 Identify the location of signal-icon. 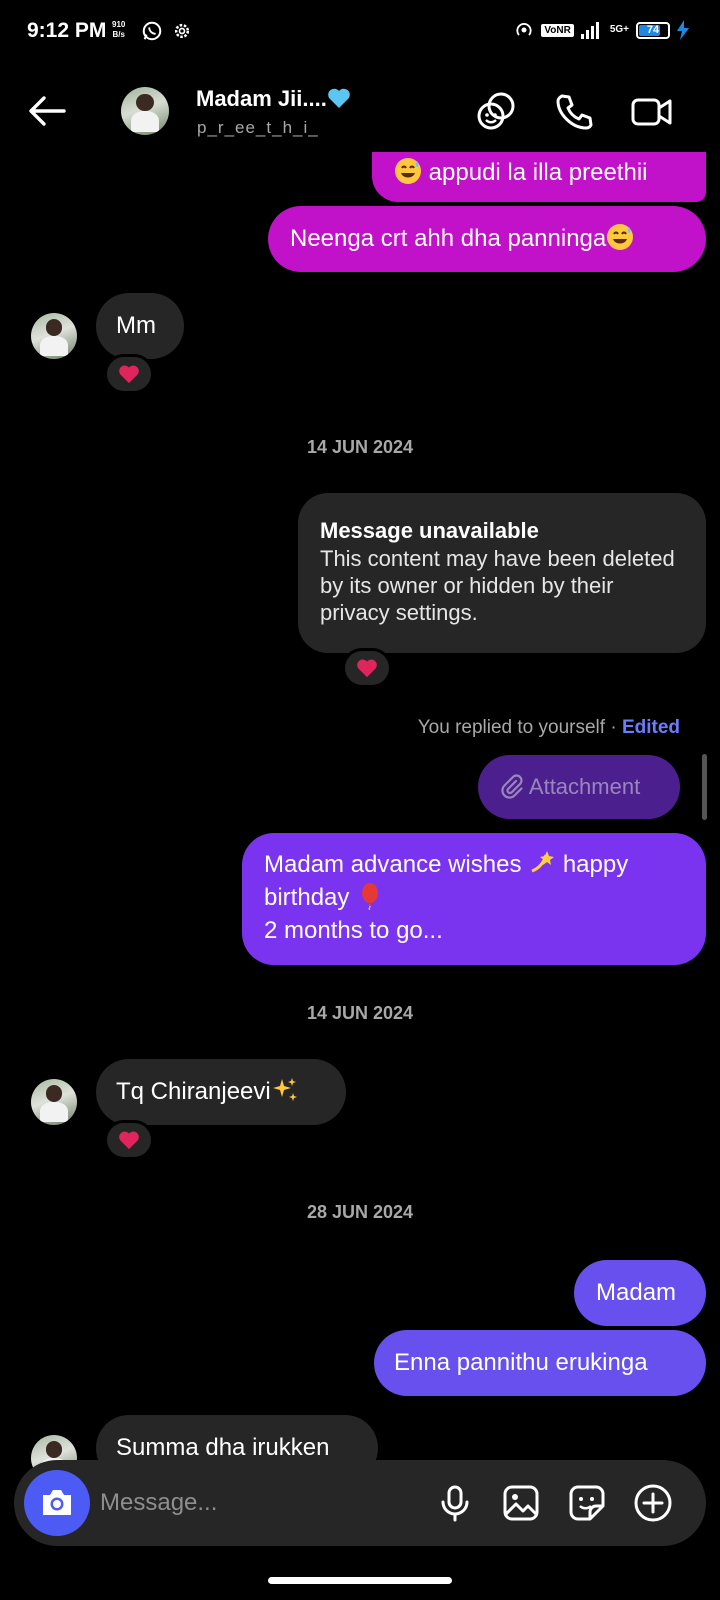
(589, 30).